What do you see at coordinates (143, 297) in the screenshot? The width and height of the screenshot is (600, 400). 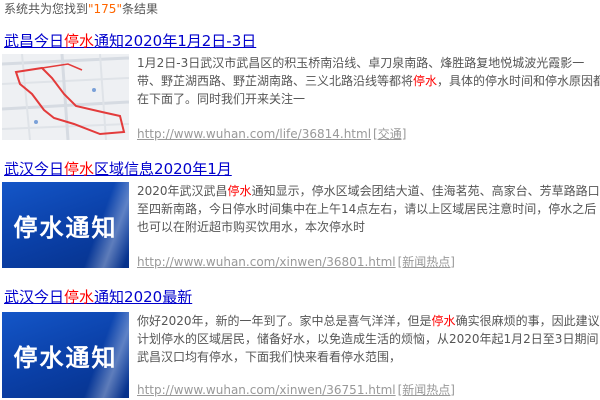 I see `title-text: 通知2020最新` at bounding box center [143, 297].